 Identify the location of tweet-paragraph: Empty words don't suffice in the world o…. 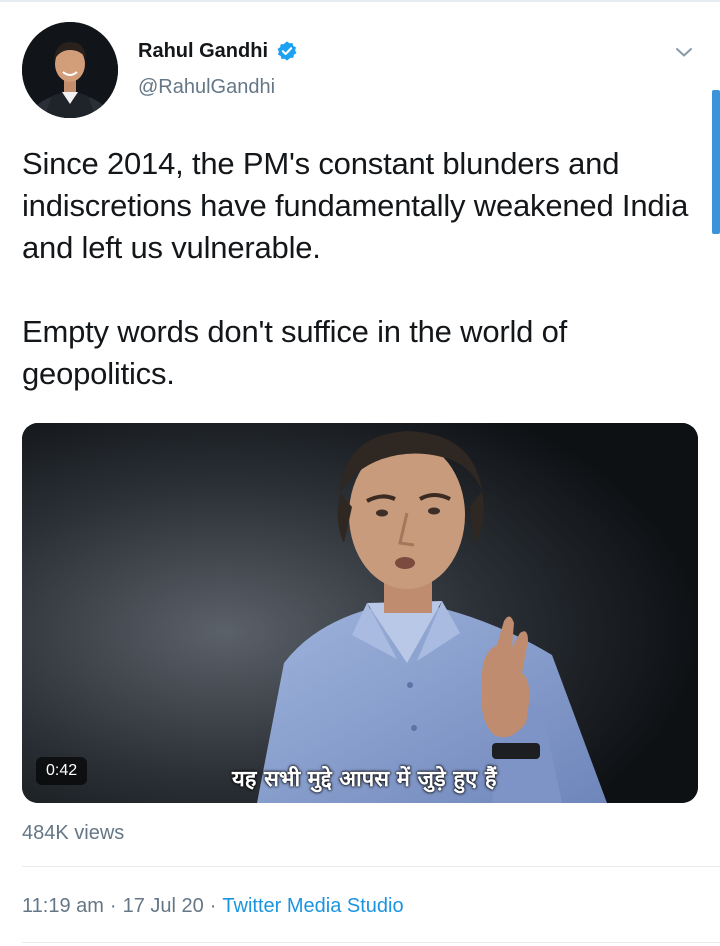
(295, 352).